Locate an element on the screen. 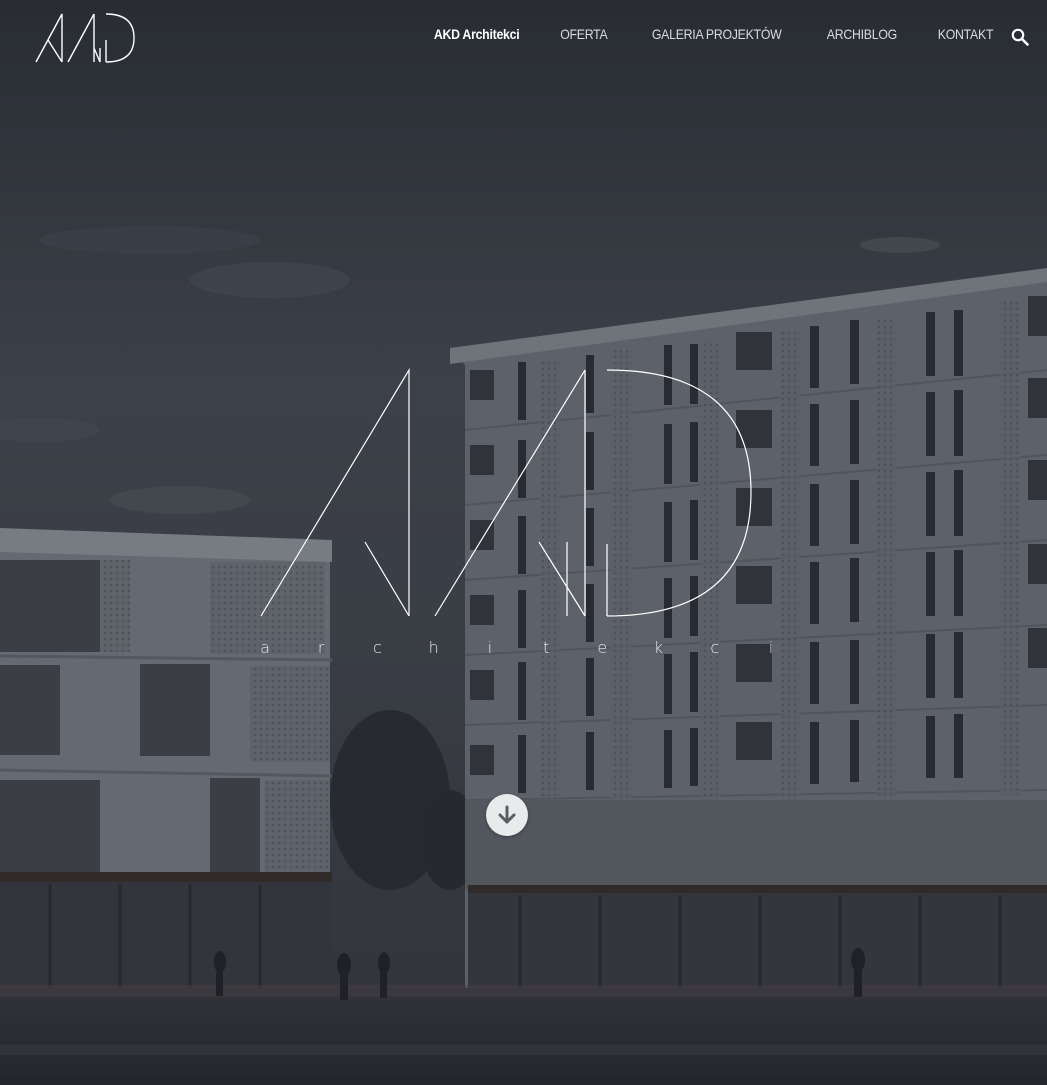 The width and height of the screenshot is (1047, 1085). nav-item-kontakt: KONTAKT is located at coordinates (966, 34).